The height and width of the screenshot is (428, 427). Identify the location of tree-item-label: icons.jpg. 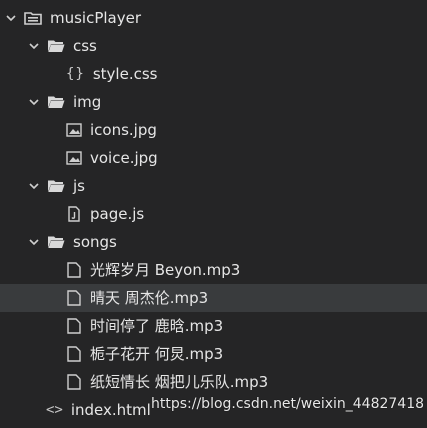
(123, 130).